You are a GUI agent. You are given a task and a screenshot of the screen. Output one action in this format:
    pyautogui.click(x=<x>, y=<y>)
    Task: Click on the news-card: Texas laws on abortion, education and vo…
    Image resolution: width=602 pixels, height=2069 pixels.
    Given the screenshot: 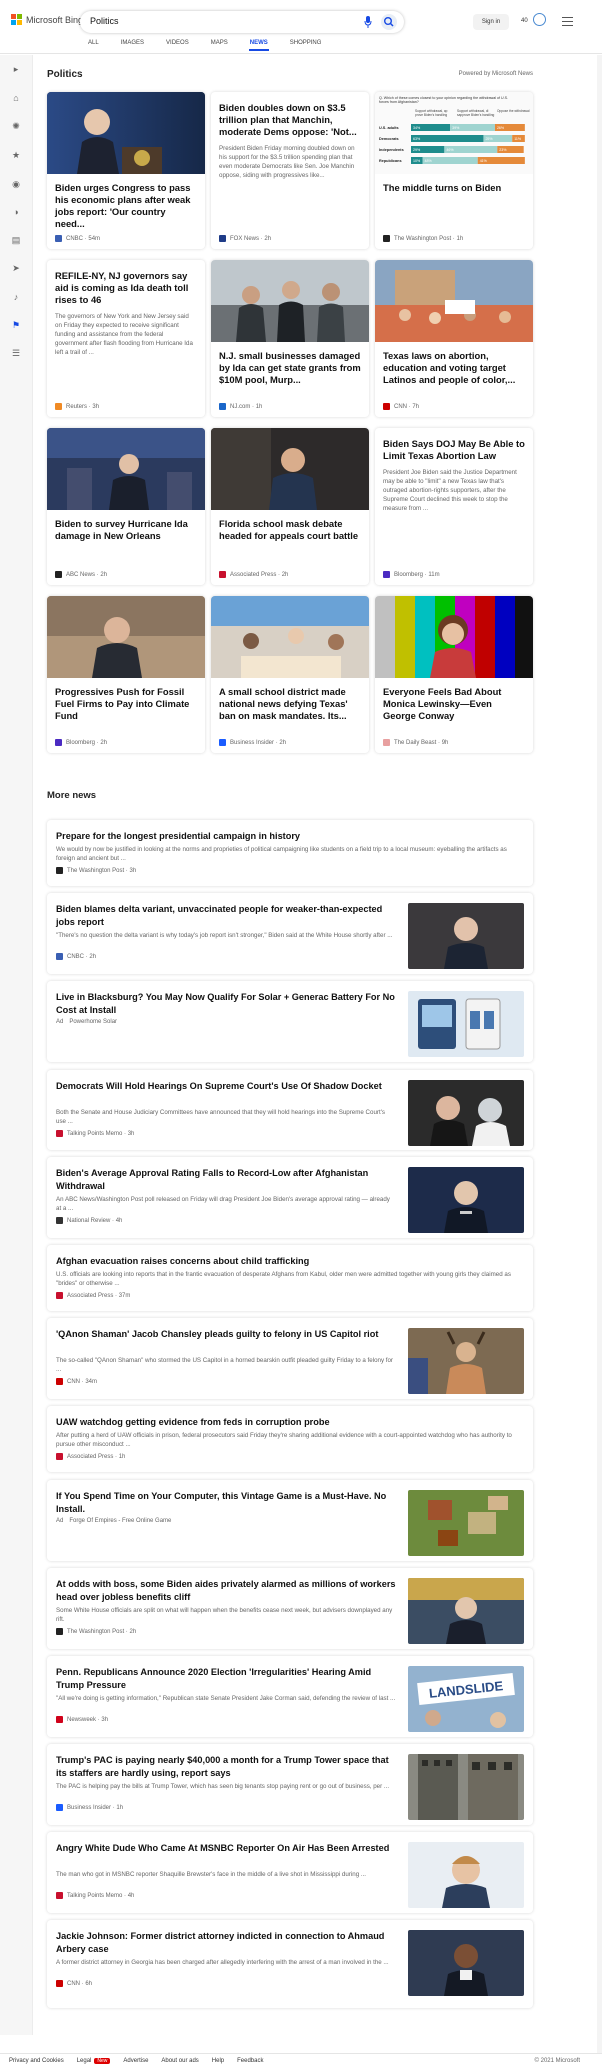 What is the action you would take?
    pyautogui.click(x=454, y=338)
    